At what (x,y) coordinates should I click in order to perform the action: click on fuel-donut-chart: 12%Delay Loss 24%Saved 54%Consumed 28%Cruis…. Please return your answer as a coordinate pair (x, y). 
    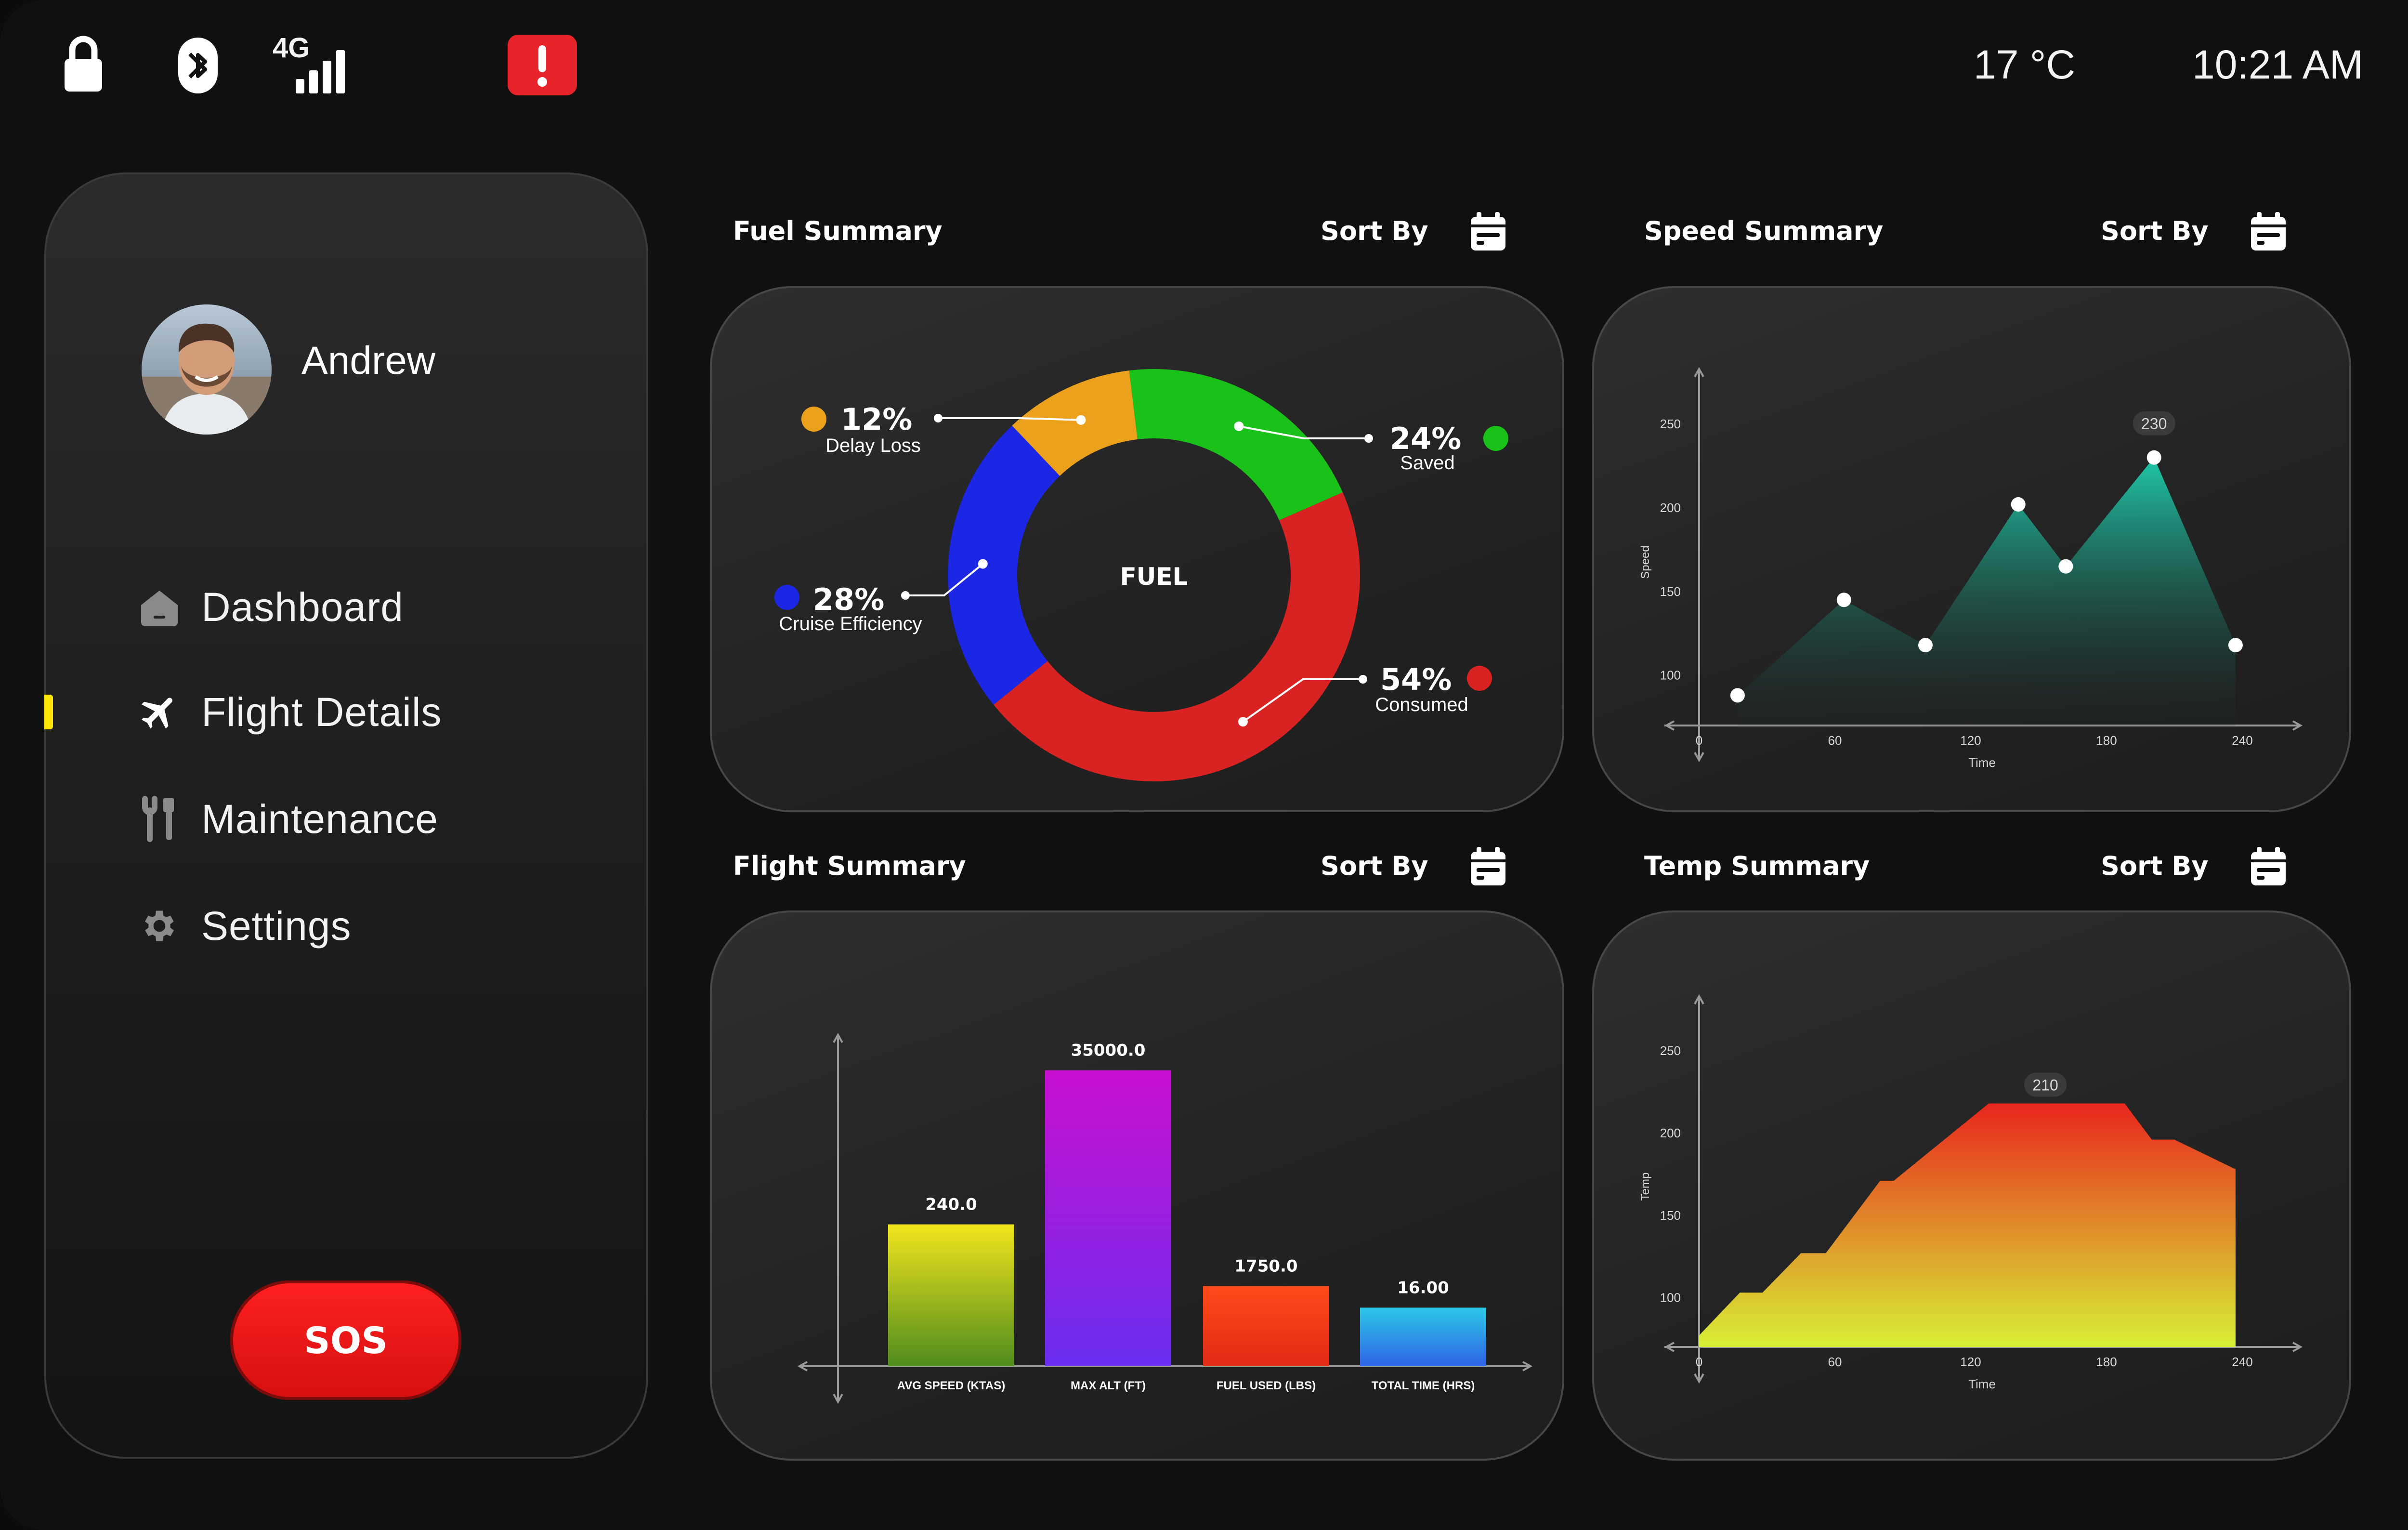
    Looking at the image, I should click on (1141, 576).